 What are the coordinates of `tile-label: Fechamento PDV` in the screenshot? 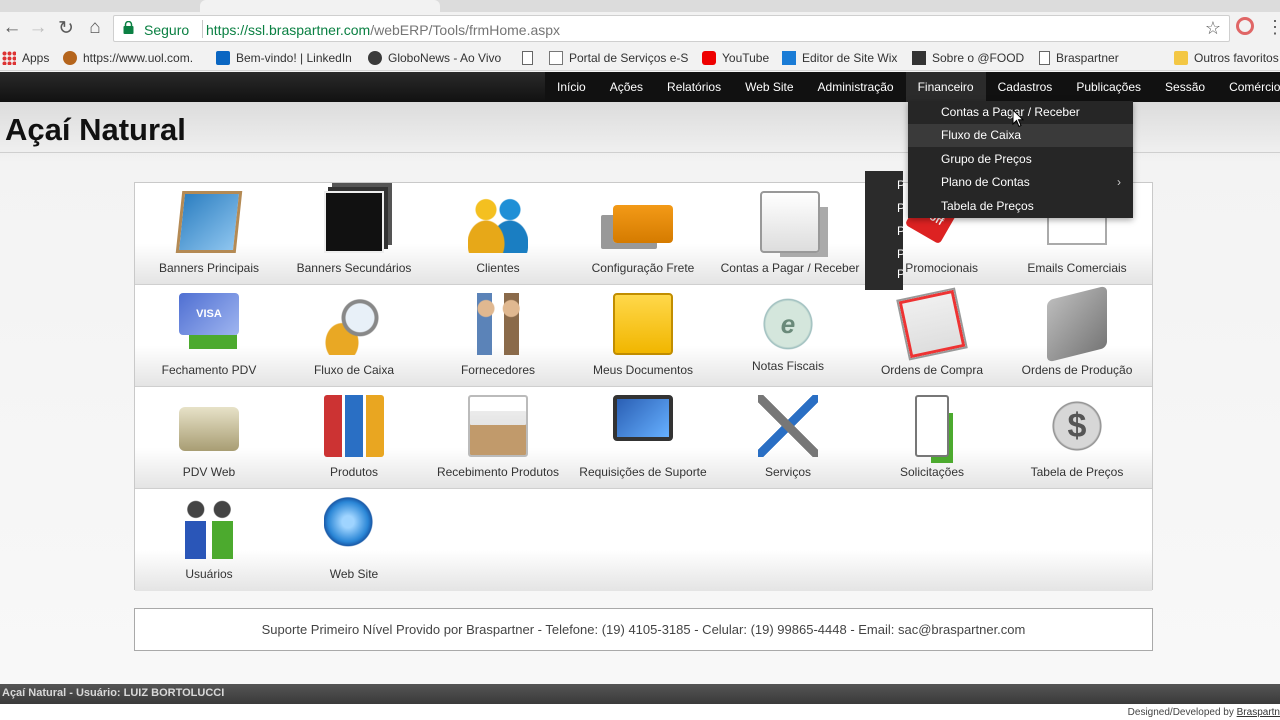 It's located at (209, 370).